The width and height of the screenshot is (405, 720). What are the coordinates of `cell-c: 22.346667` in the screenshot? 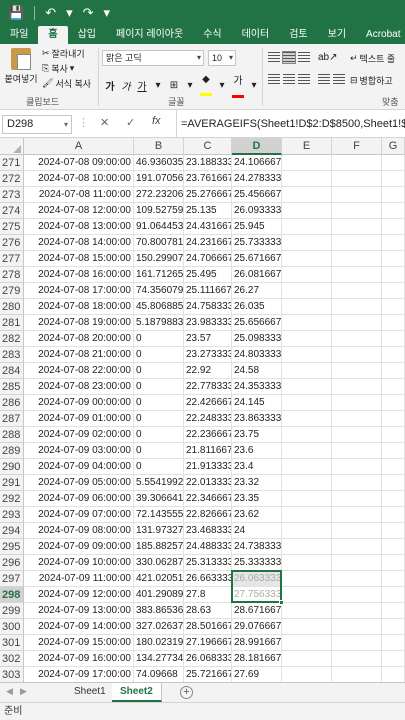 It's located at (208, 499).